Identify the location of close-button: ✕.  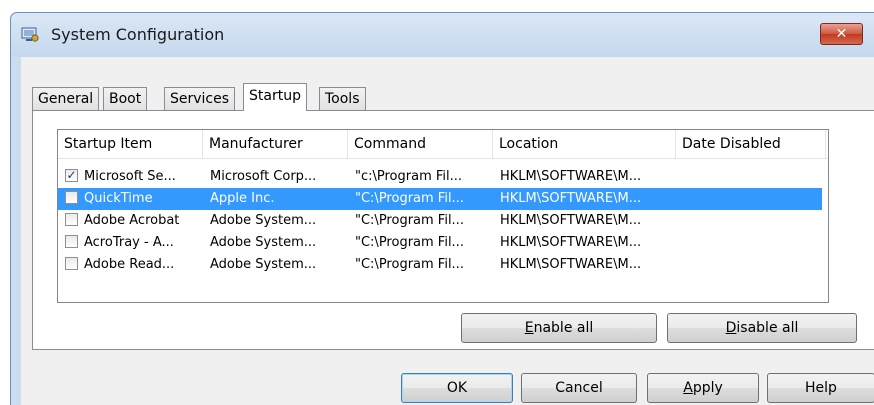
(841, 34).